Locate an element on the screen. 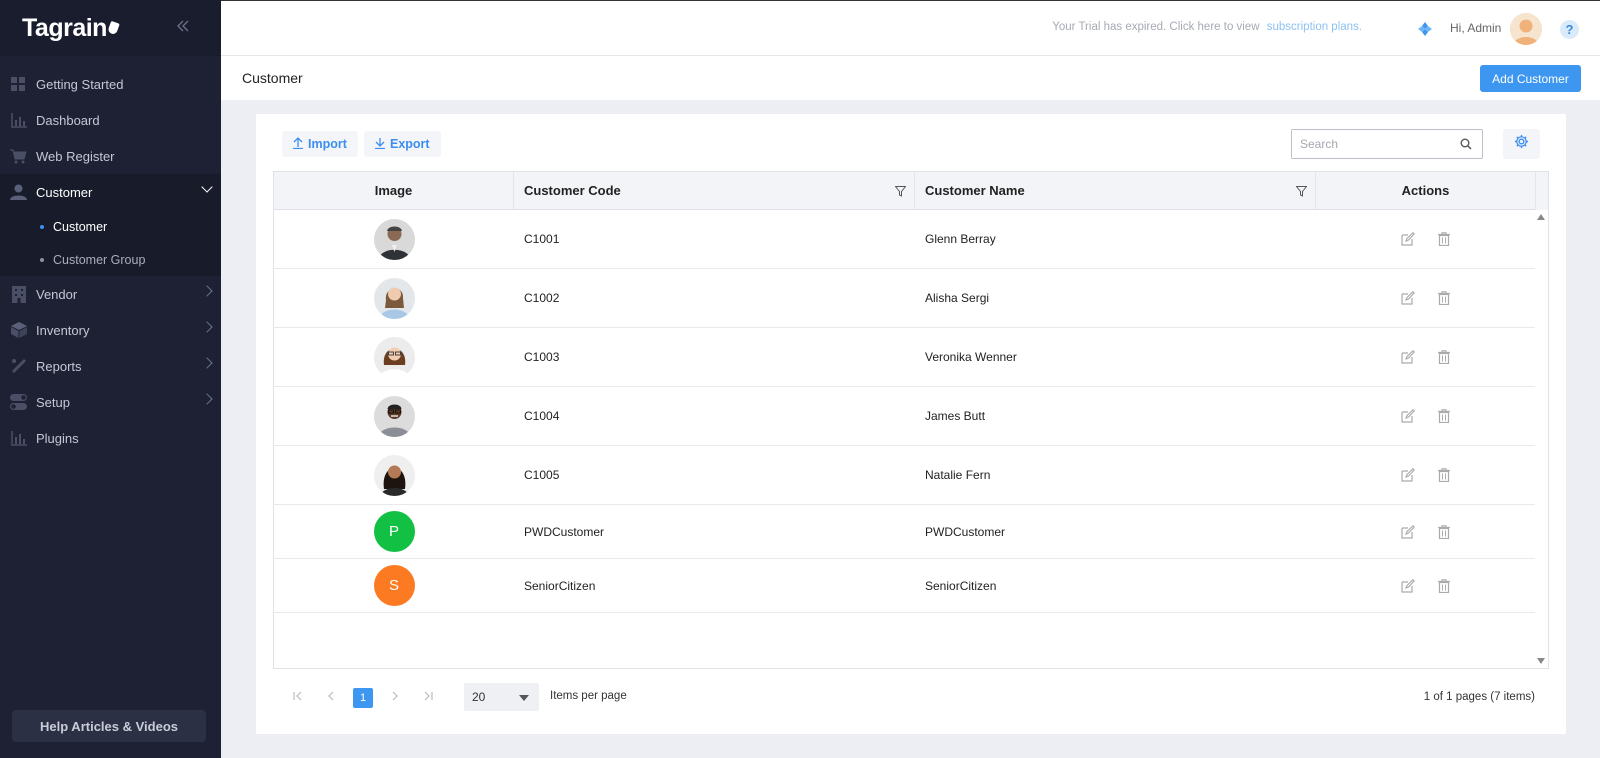 The width and height of the screenshot is (1600, 758). customer-code-cell: PWDCustomer is located at coordinates (564, 531).